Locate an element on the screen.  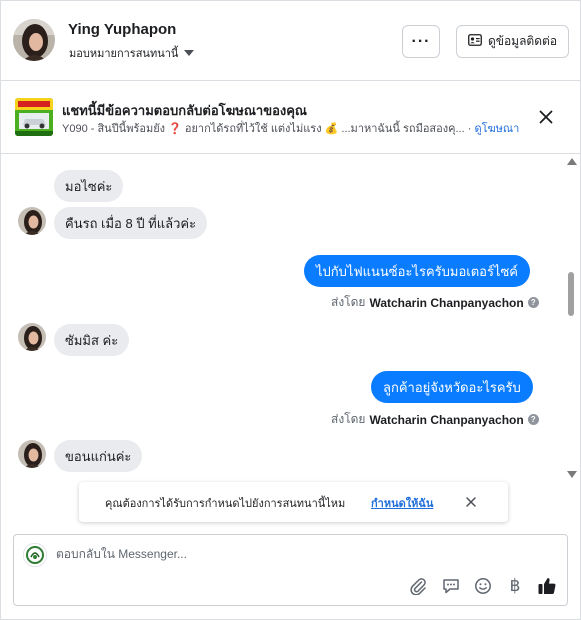
outgoing-message: ลูกค้าอยู่จังหวัดอะไรครับ is located at coordinates (452, 387).